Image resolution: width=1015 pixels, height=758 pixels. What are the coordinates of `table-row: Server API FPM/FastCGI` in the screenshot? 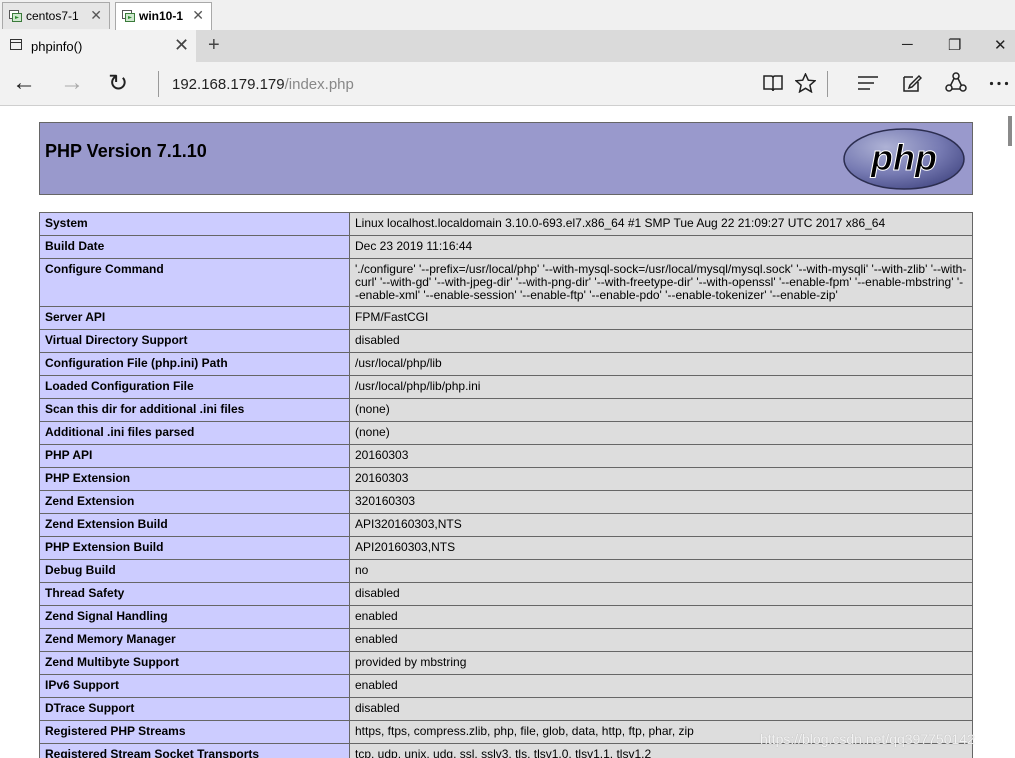 It's located at (506, 318).